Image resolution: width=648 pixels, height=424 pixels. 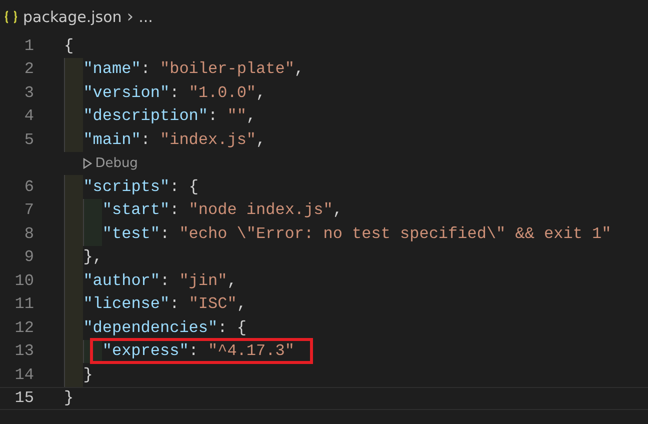 I want to click on line-number: 1, so click(x=28, y=45).